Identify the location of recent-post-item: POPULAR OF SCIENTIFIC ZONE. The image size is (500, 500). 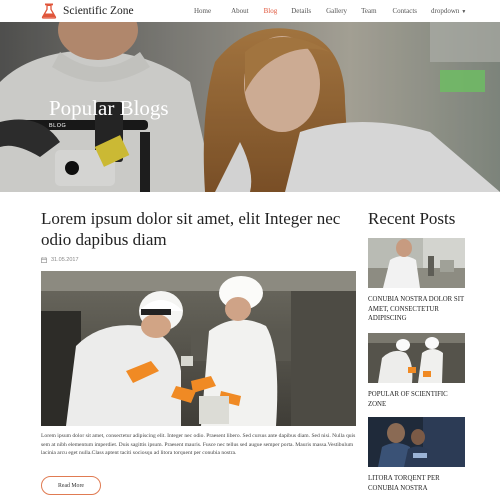
(416, 371).